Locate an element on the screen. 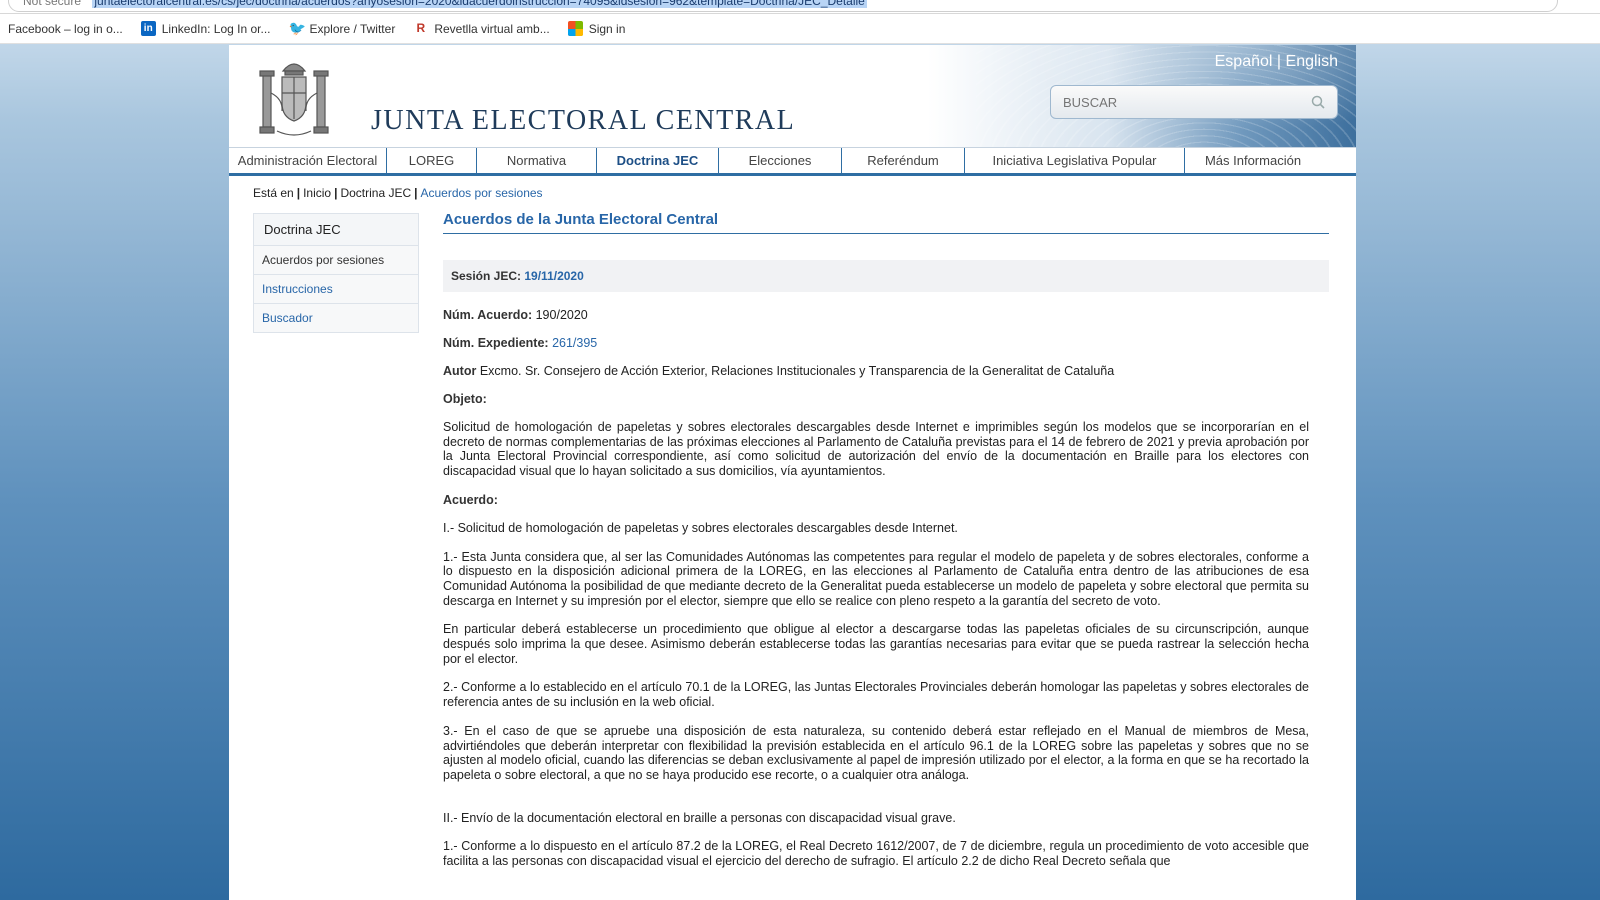 The image size is (1600, 900). num-expediente-link: 261/395 is located at coordinates (574, 343).